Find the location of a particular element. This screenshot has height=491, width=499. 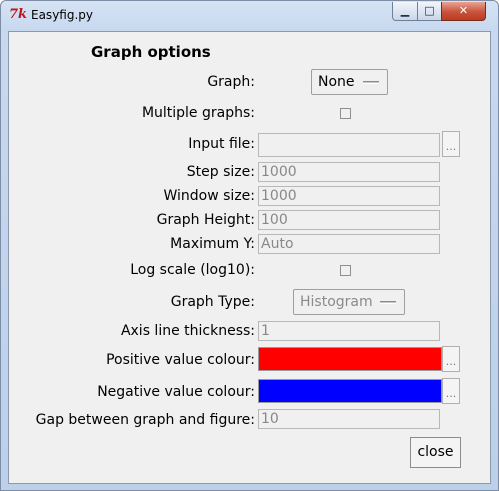

axis-line-thickness-label: Axis line thickness: is located at coordinates (187, 331).